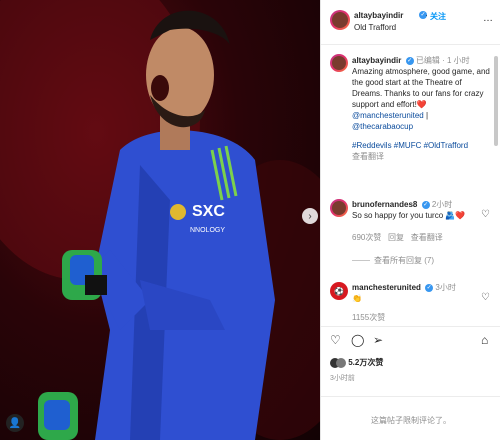 The width and height of the screenshot is (500, 441). Describe the element at coordinates (386, 287) in the screenshot. I see `comment-username: manchesterunited` at that location.